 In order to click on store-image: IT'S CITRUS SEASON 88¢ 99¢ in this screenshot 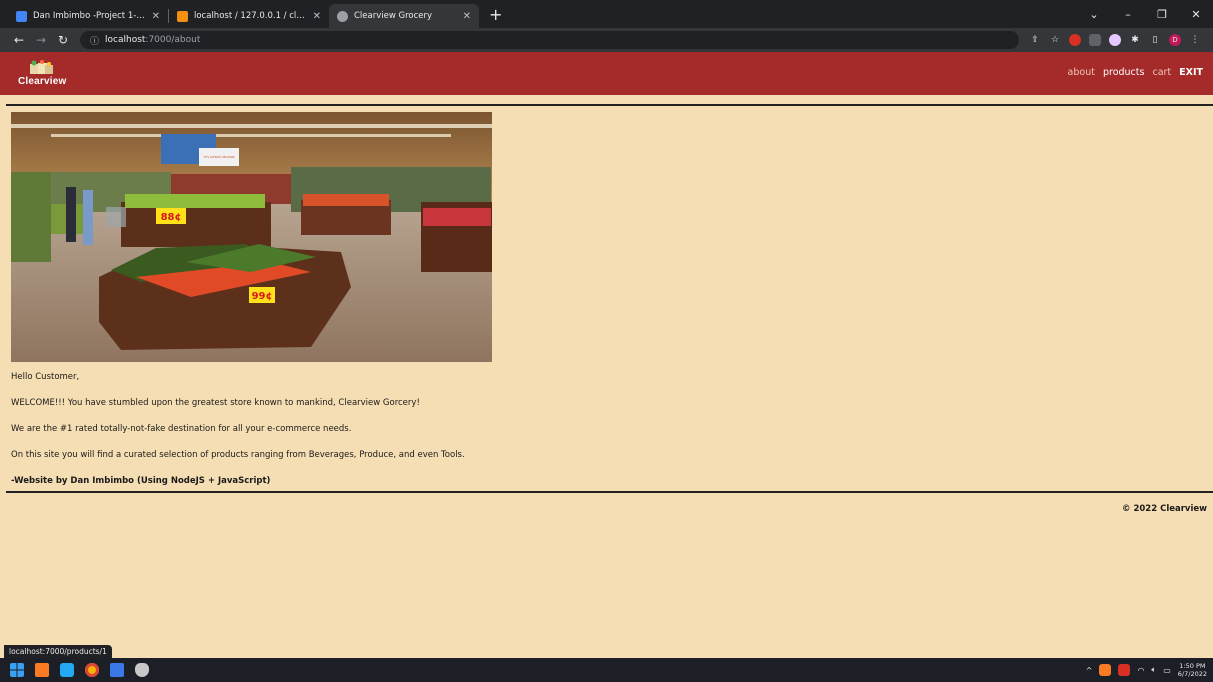, I will do `click(251, 237)`.